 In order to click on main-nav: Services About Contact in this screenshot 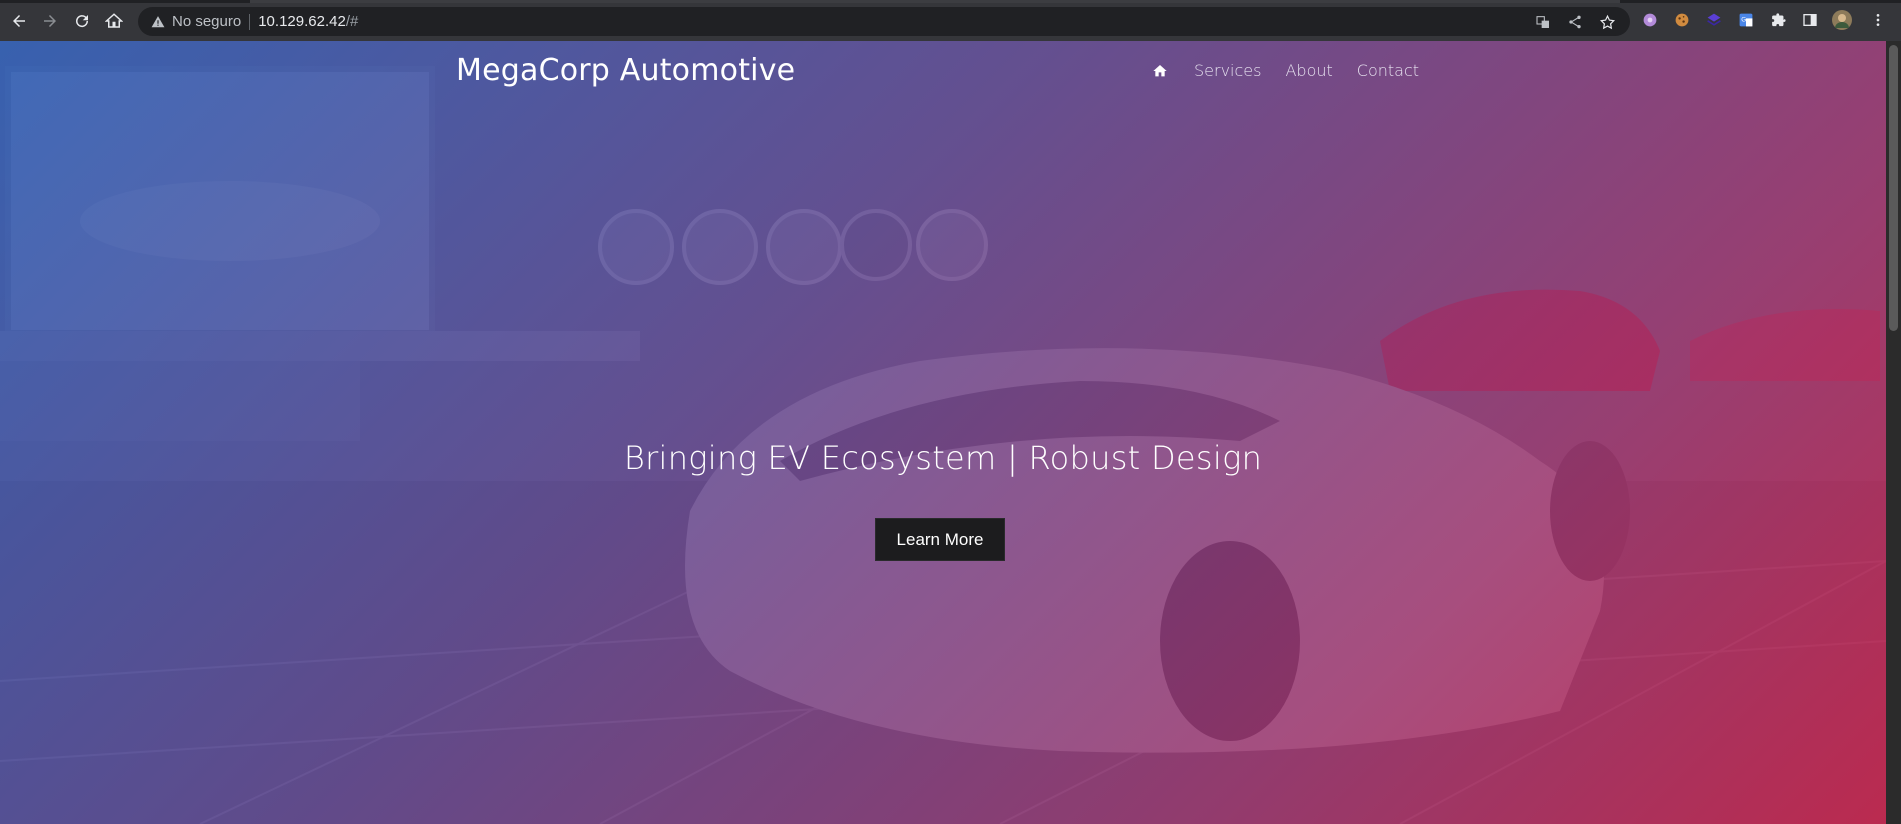, I will do `click(1297, 70)`.